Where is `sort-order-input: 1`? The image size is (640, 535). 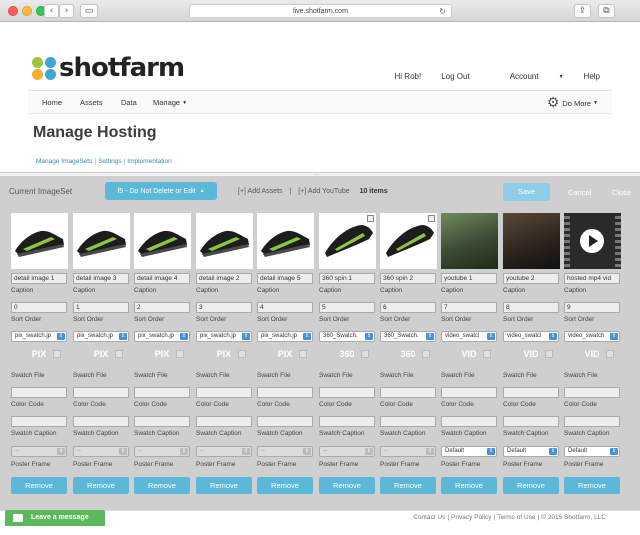
sort-order-input: 1 is located at coordinates (101, 307).